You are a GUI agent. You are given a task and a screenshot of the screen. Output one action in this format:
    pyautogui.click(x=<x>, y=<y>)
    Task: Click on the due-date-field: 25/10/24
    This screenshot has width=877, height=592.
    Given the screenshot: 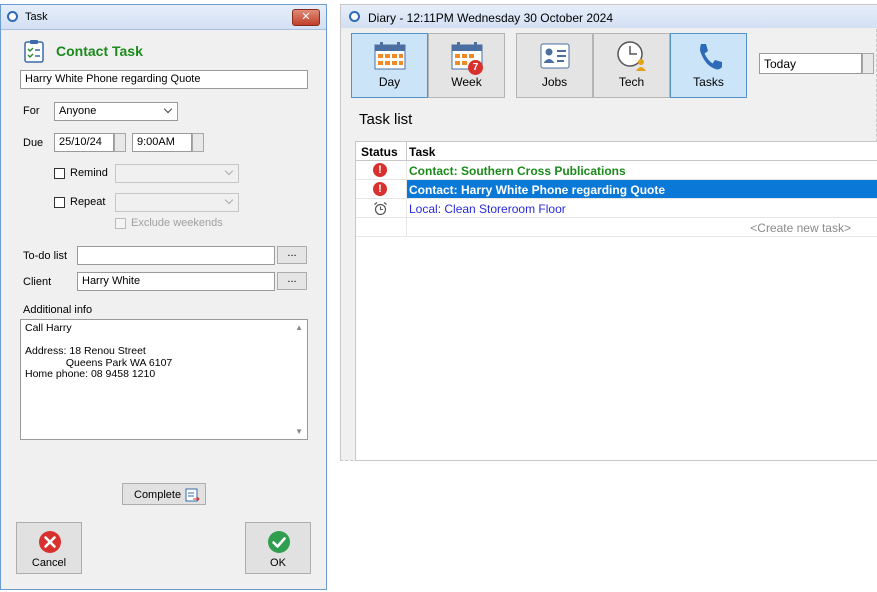 What is the action you would take?
    pyautogui.click(x=84, y=142)
    